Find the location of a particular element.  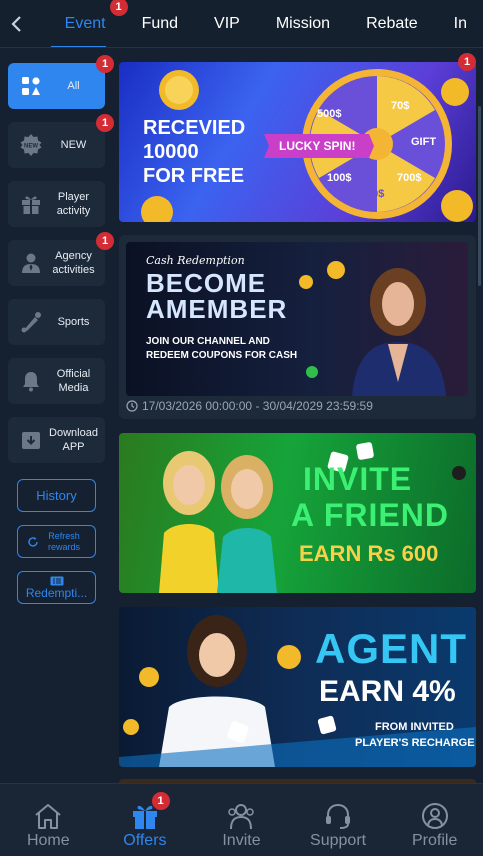

tab-fund-label: Fund is located at coordinates (160, 23).